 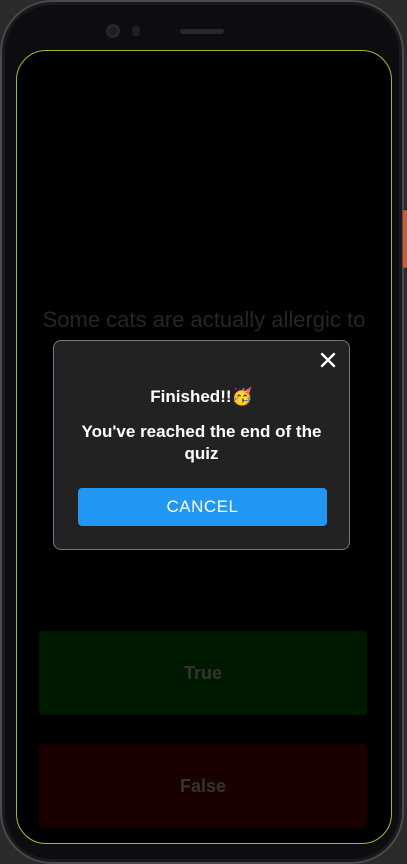 What do you see at coordinates (405, 239) in the screenshot?
I see `side-button-accent` at bounding box center [405, 239].